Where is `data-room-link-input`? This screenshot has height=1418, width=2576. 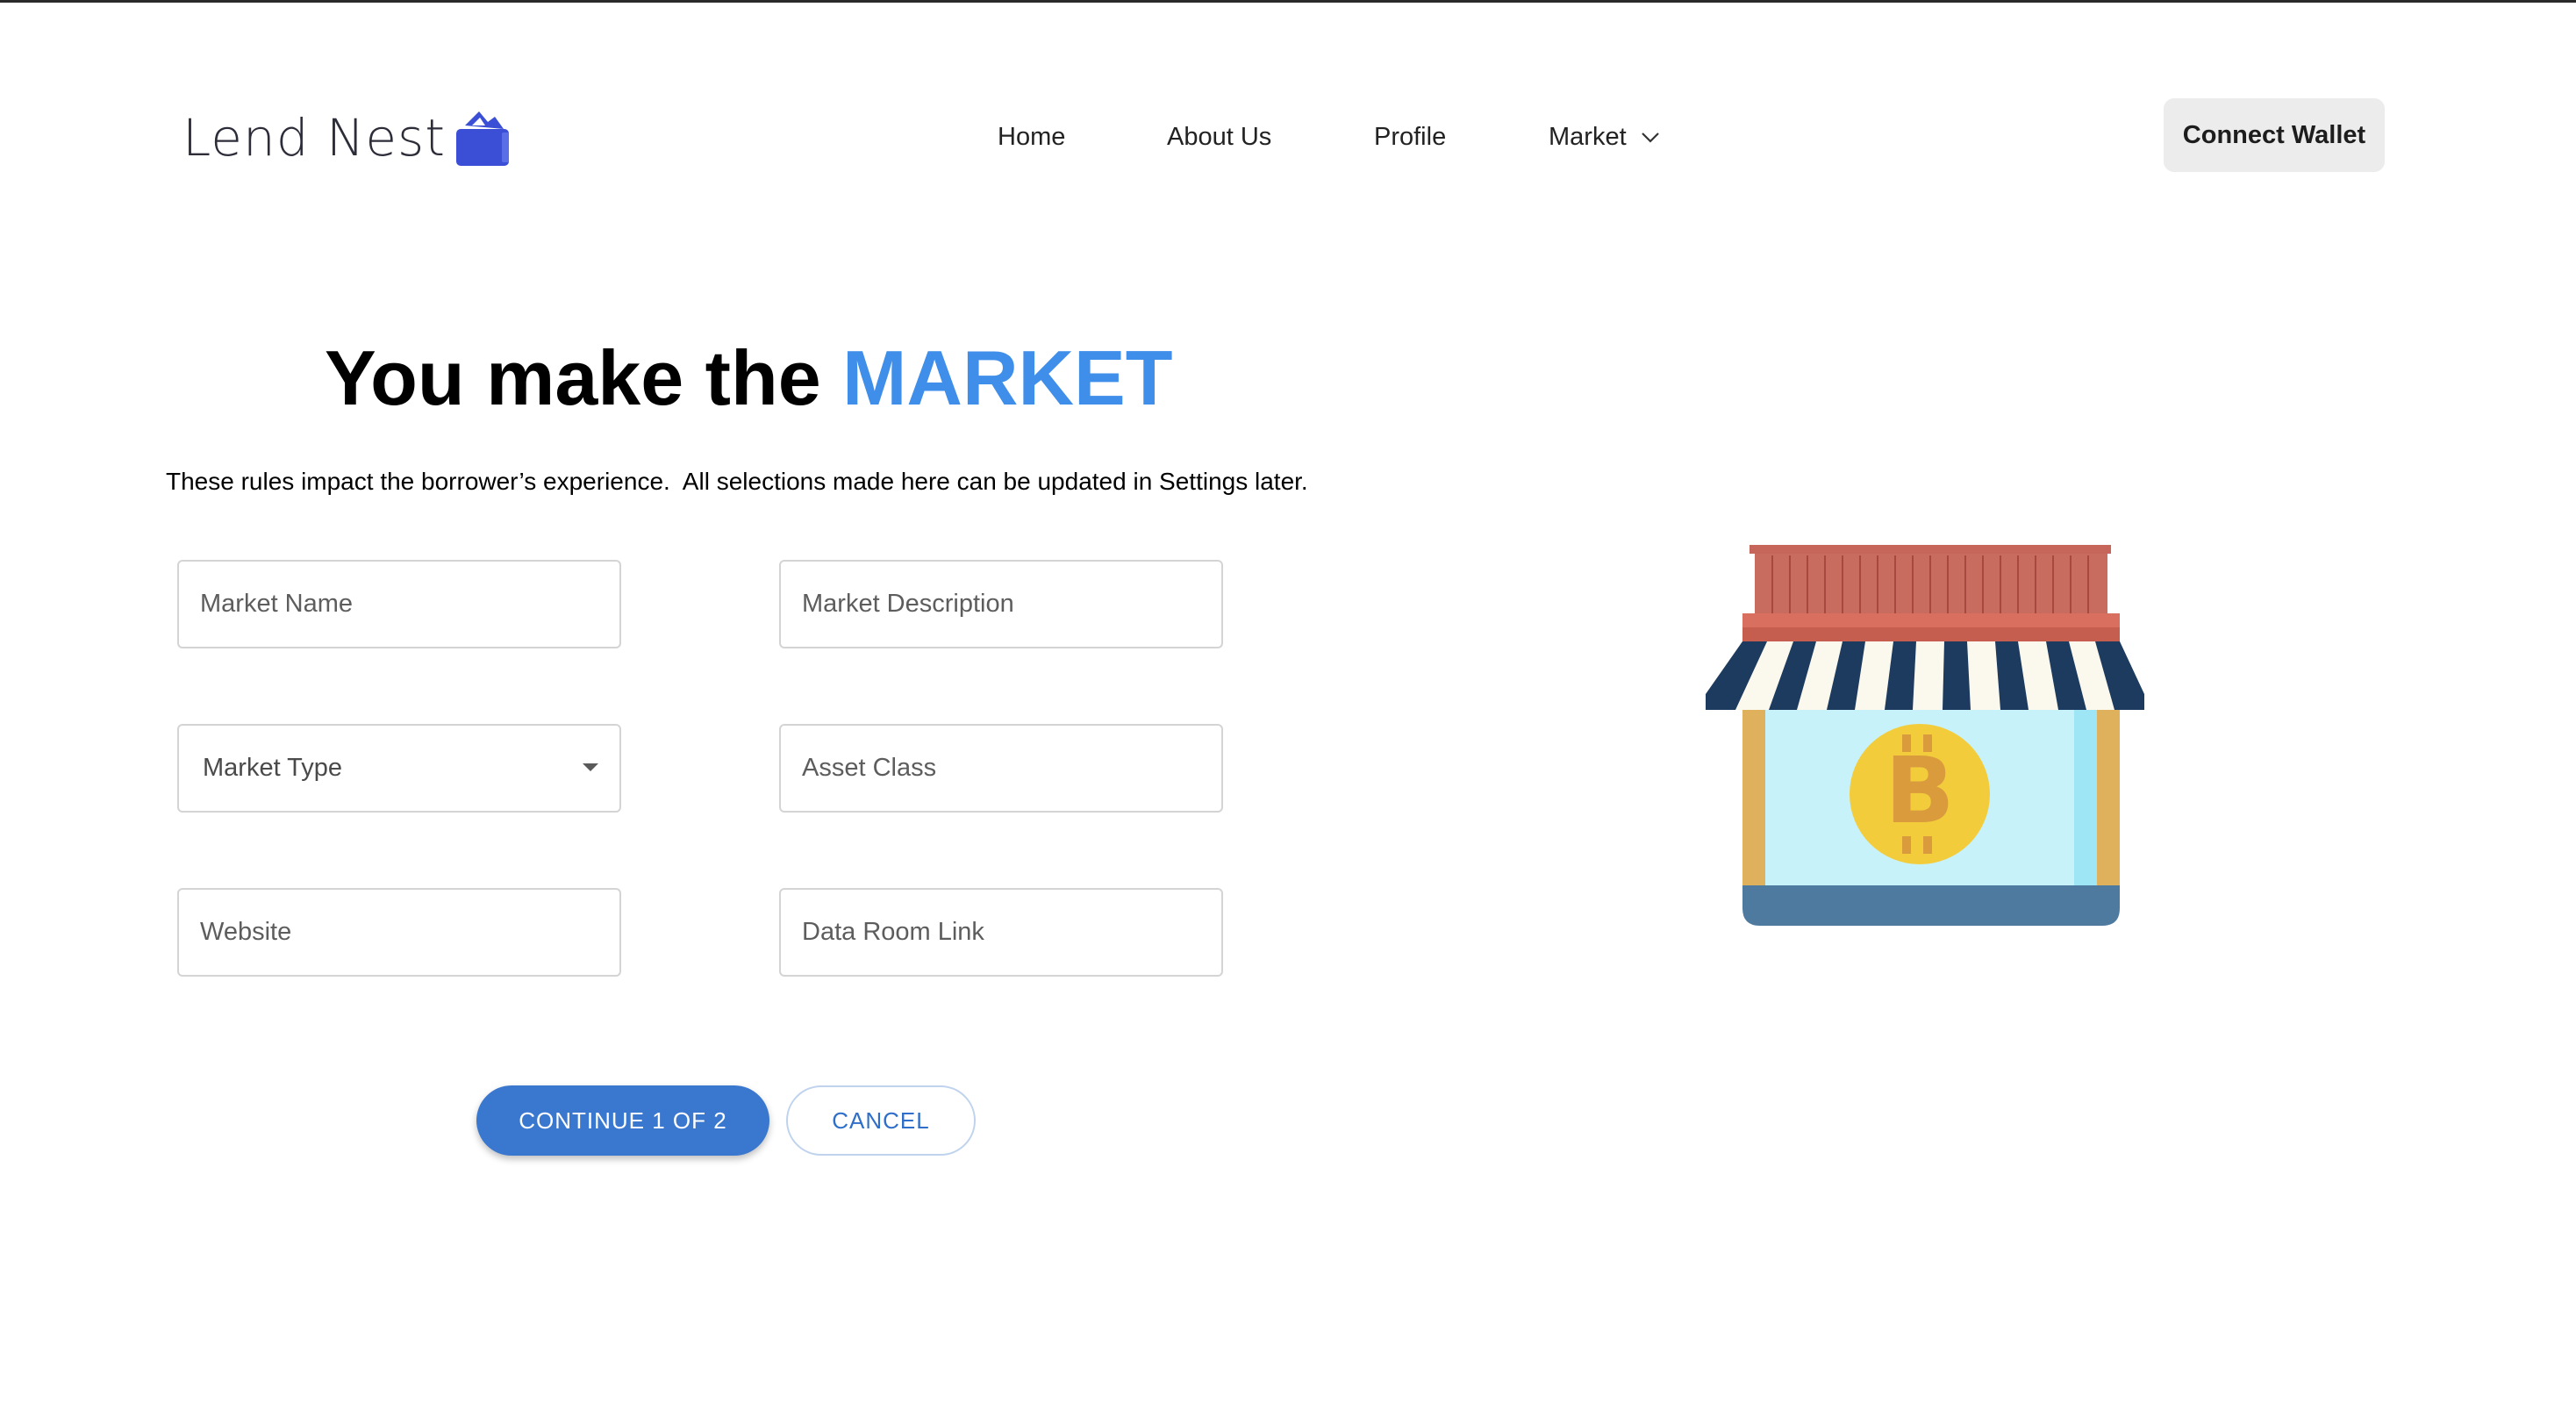
data-room-link-input is located at coordinates (1001, 932).